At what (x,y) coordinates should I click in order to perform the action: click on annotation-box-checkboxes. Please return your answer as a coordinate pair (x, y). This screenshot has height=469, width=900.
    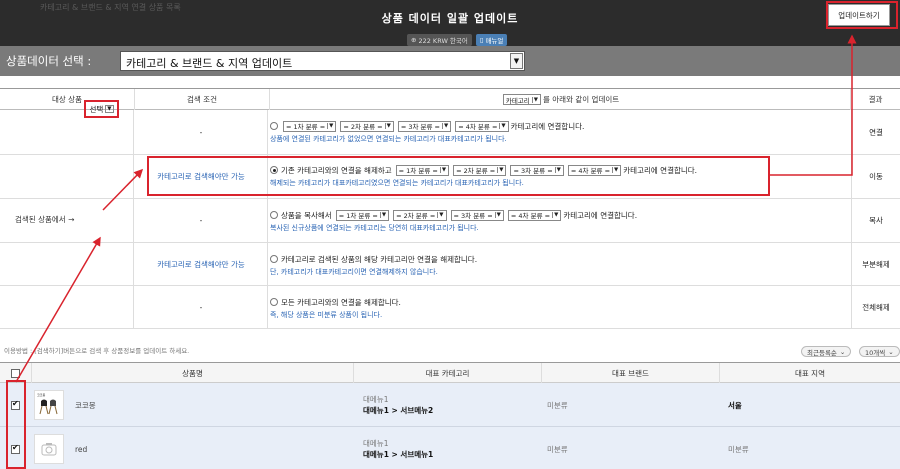
    Looking at the image, I should click on (16, 424).